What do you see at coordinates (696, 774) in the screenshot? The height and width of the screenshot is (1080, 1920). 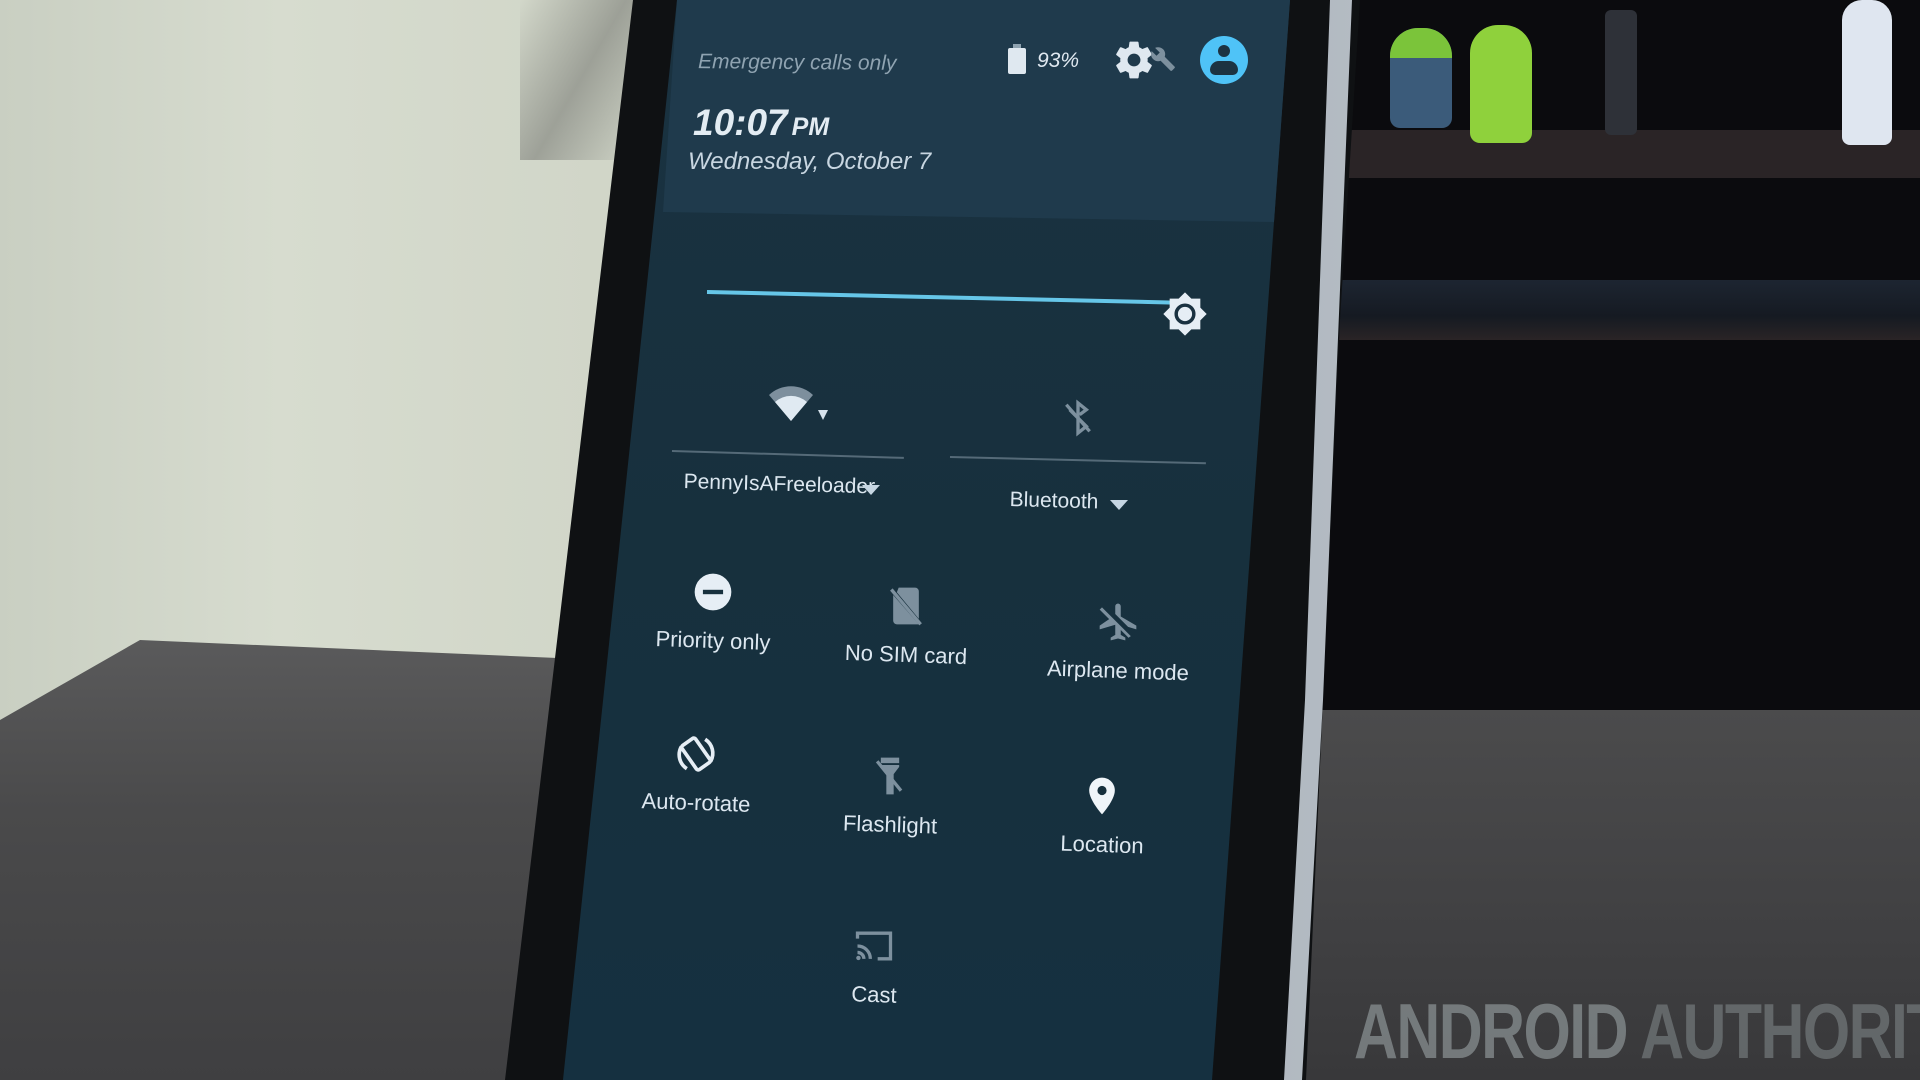 I see `tile-auto-rotate: Auto-rotate` at bounding box center [696, 774].